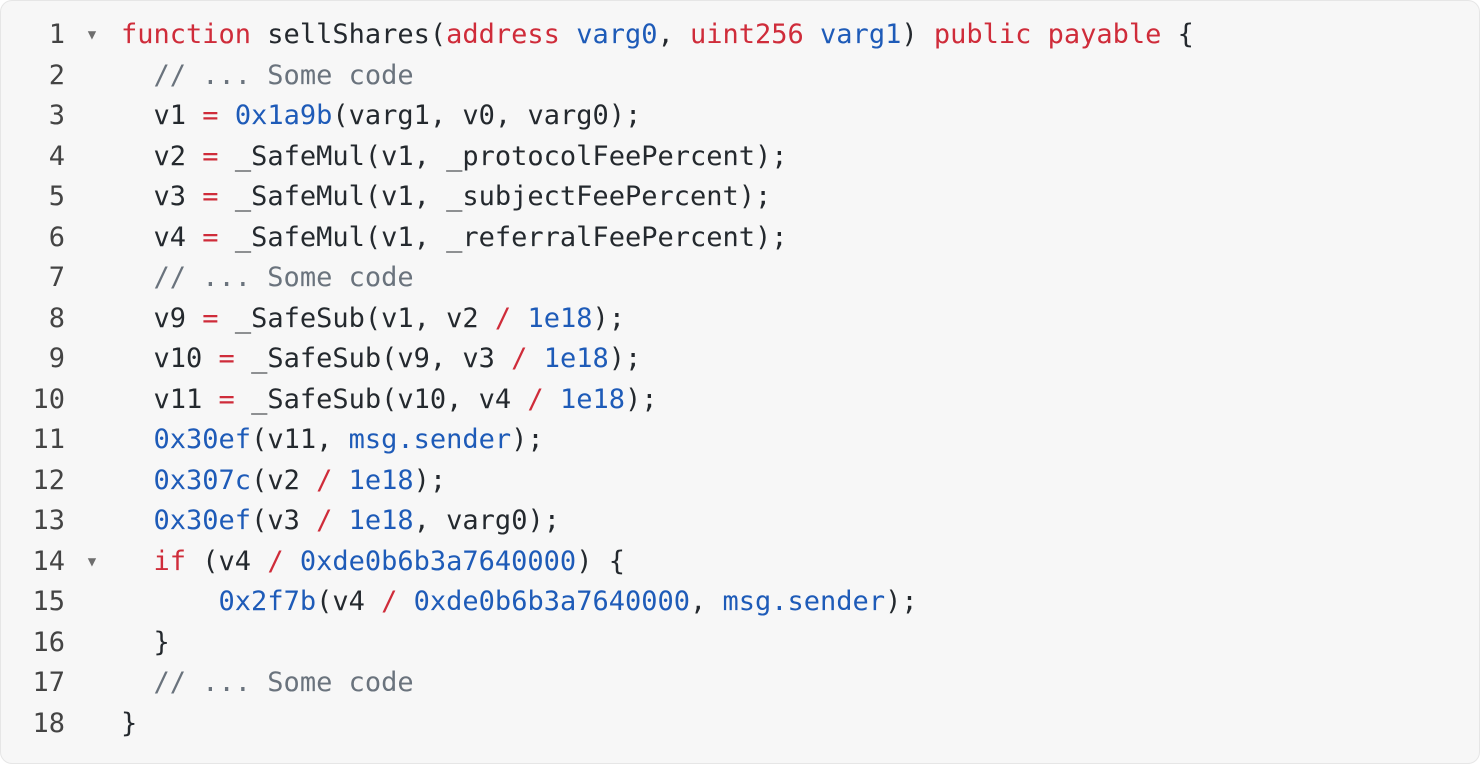  What do you see at coordinates (48, 561) in the screenshot?
I see `line-number: 14` at bounding box center [48, 561].